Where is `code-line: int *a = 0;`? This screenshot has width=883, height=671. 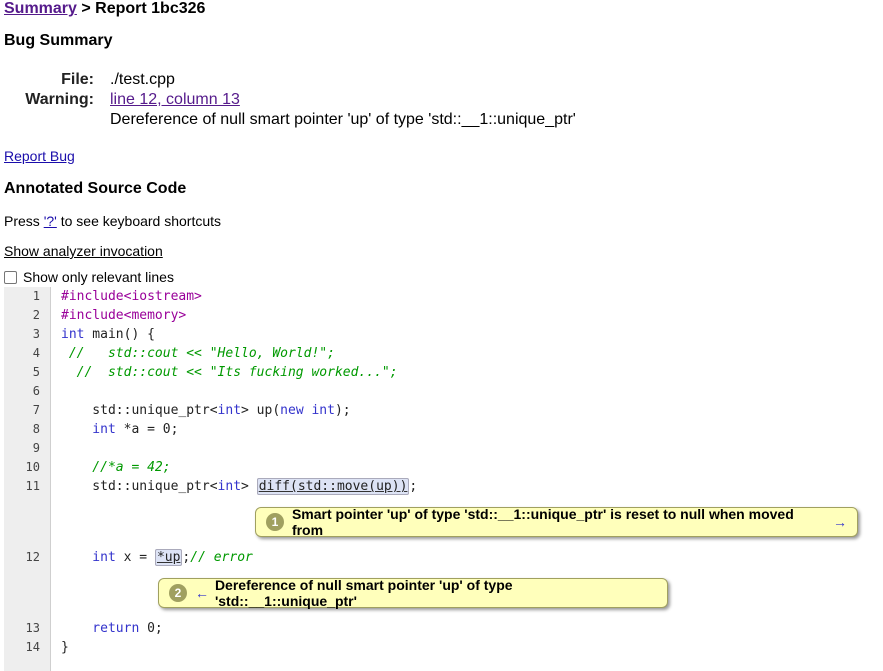
code-line: int *a = 0; is located at coordinates (119, 429).